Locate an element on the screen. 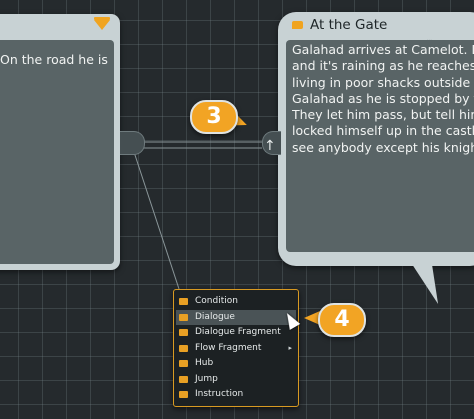  node-title: At the Gate is located at coordinates (348, 25).